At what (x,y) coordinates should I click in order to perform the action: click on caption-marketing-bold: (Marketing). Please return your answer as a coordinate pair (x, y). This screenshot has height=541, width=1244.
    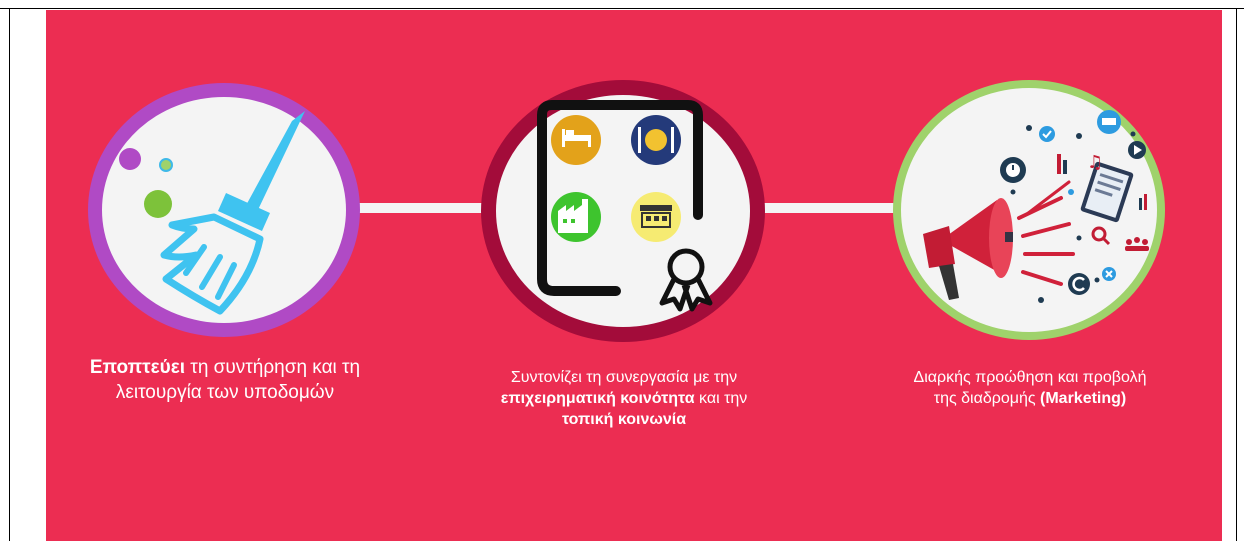
    Looking at the image, I should click on (1083, 399).